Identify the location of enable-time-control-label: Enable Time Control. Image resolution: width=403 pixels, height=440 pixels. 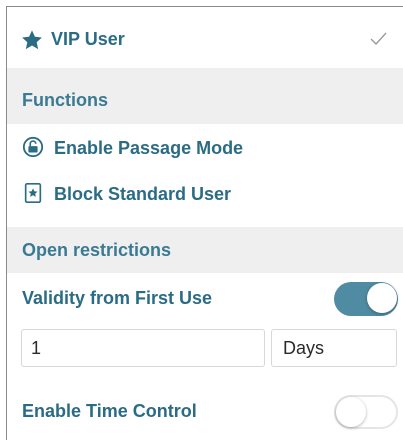
(109, 411).